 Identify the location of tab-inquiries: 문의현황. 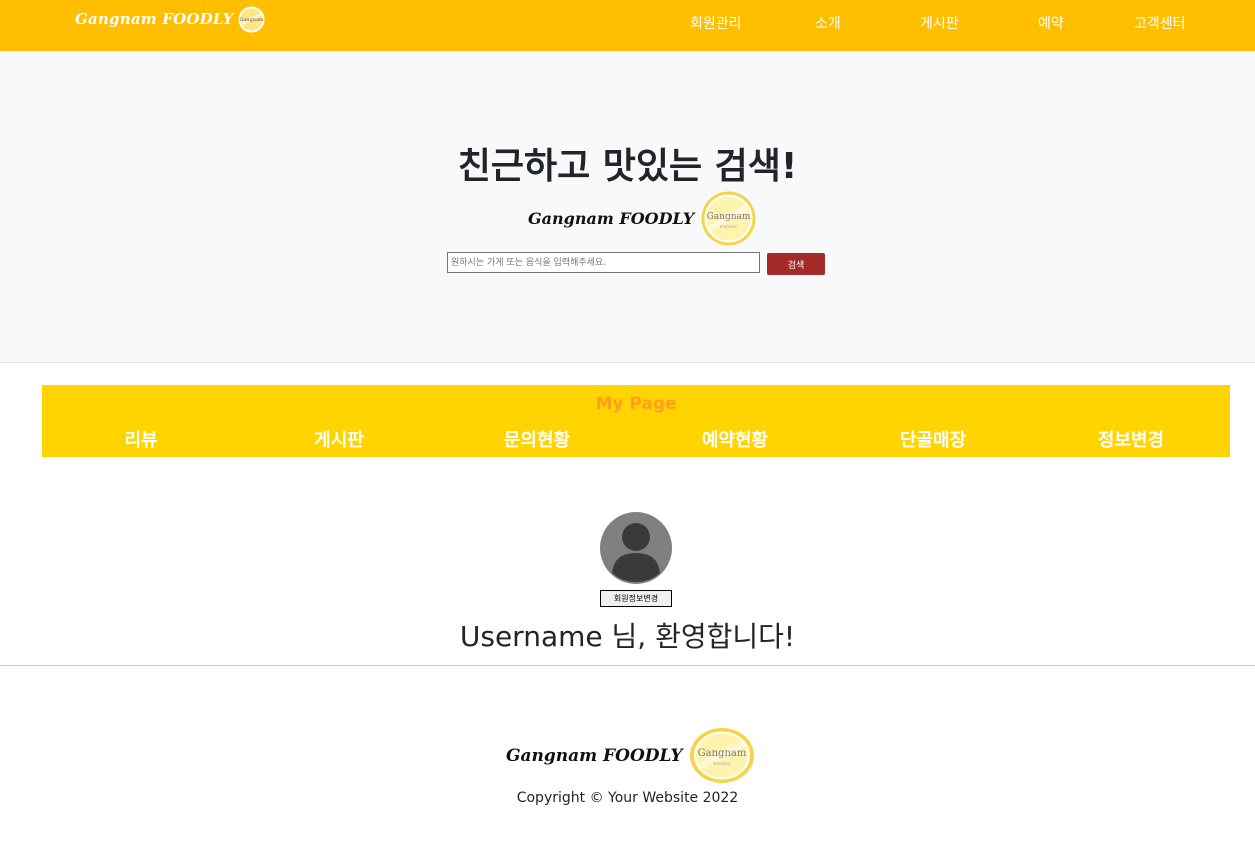
(537, 439).